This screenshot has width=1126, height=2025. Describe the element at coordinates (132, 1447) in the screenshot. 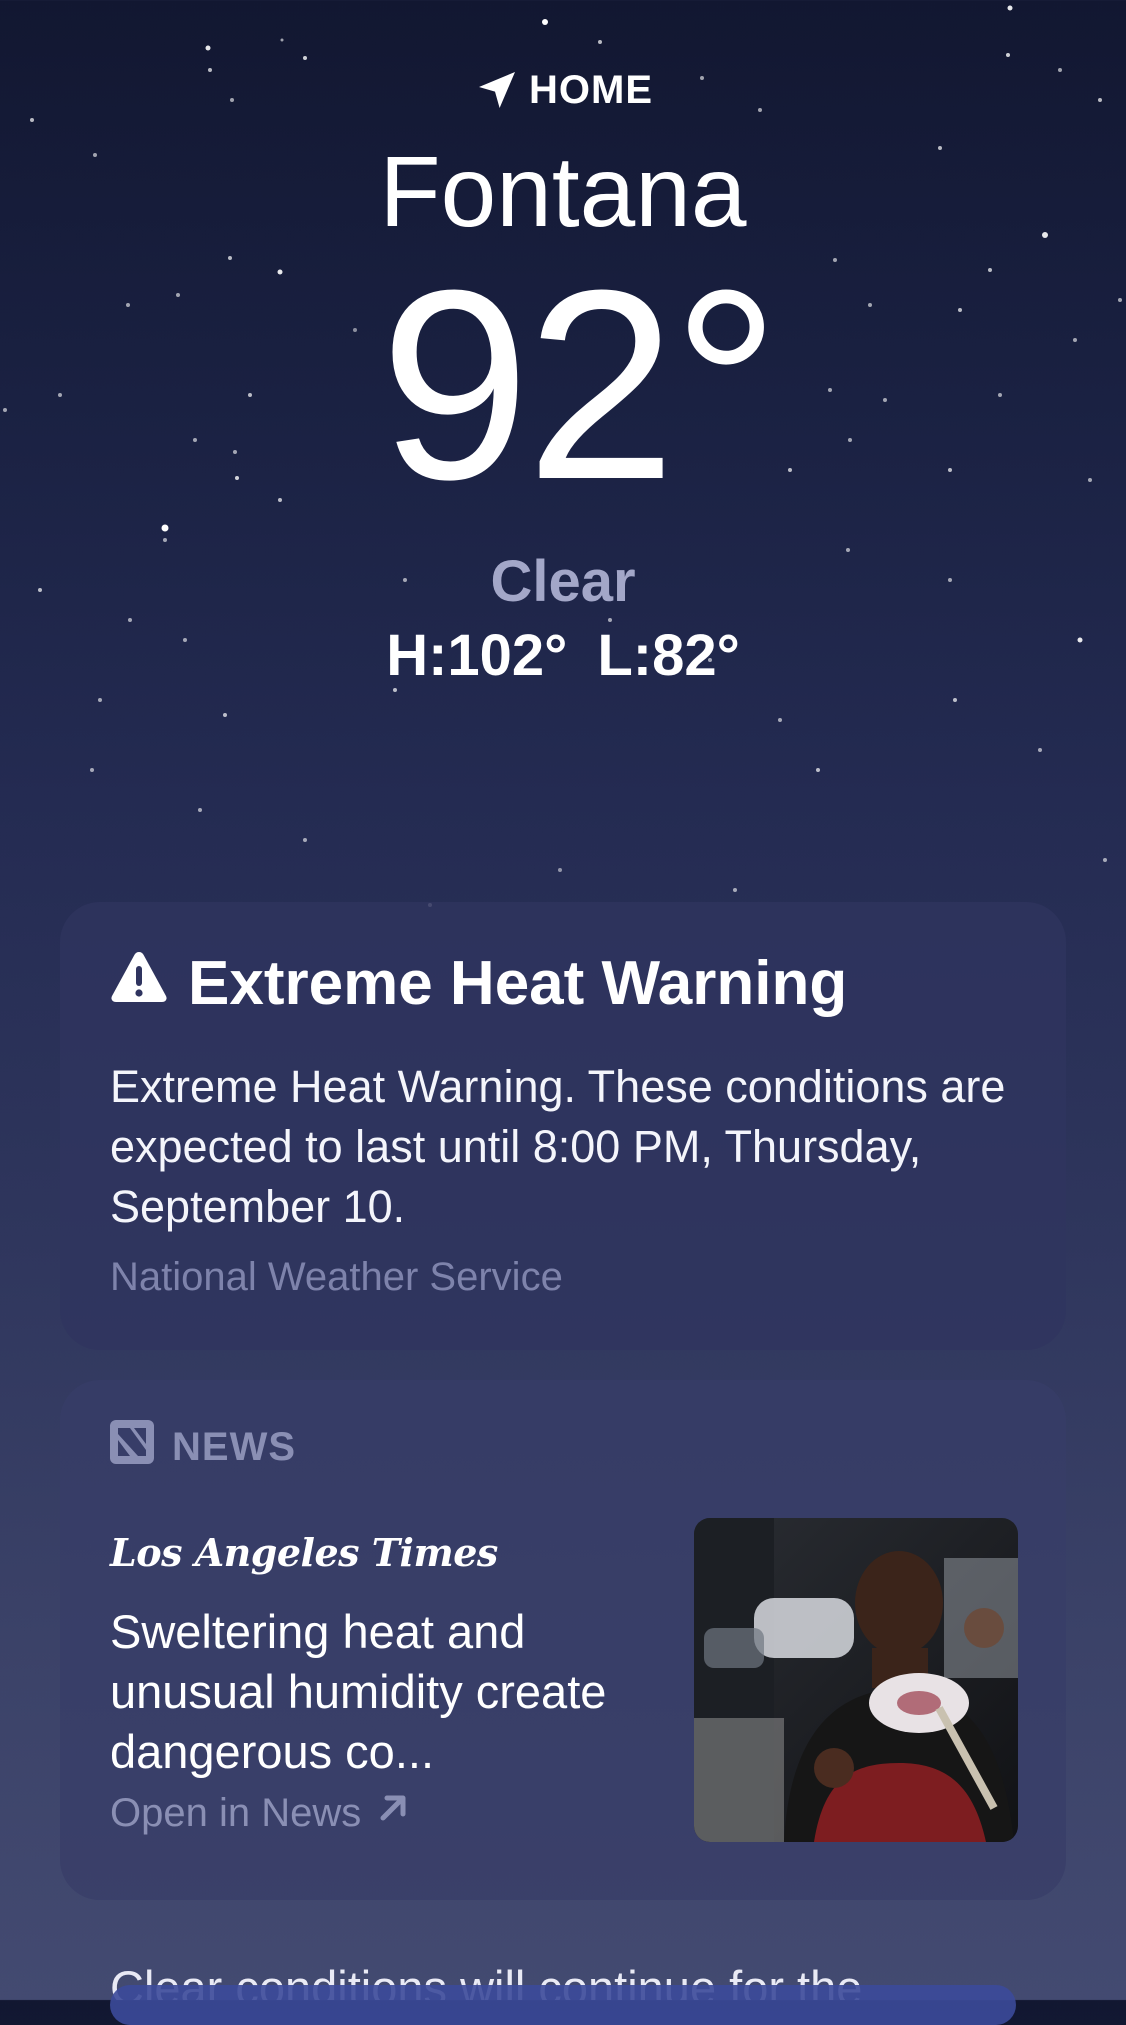

I see `apple-news-icon` at that location.